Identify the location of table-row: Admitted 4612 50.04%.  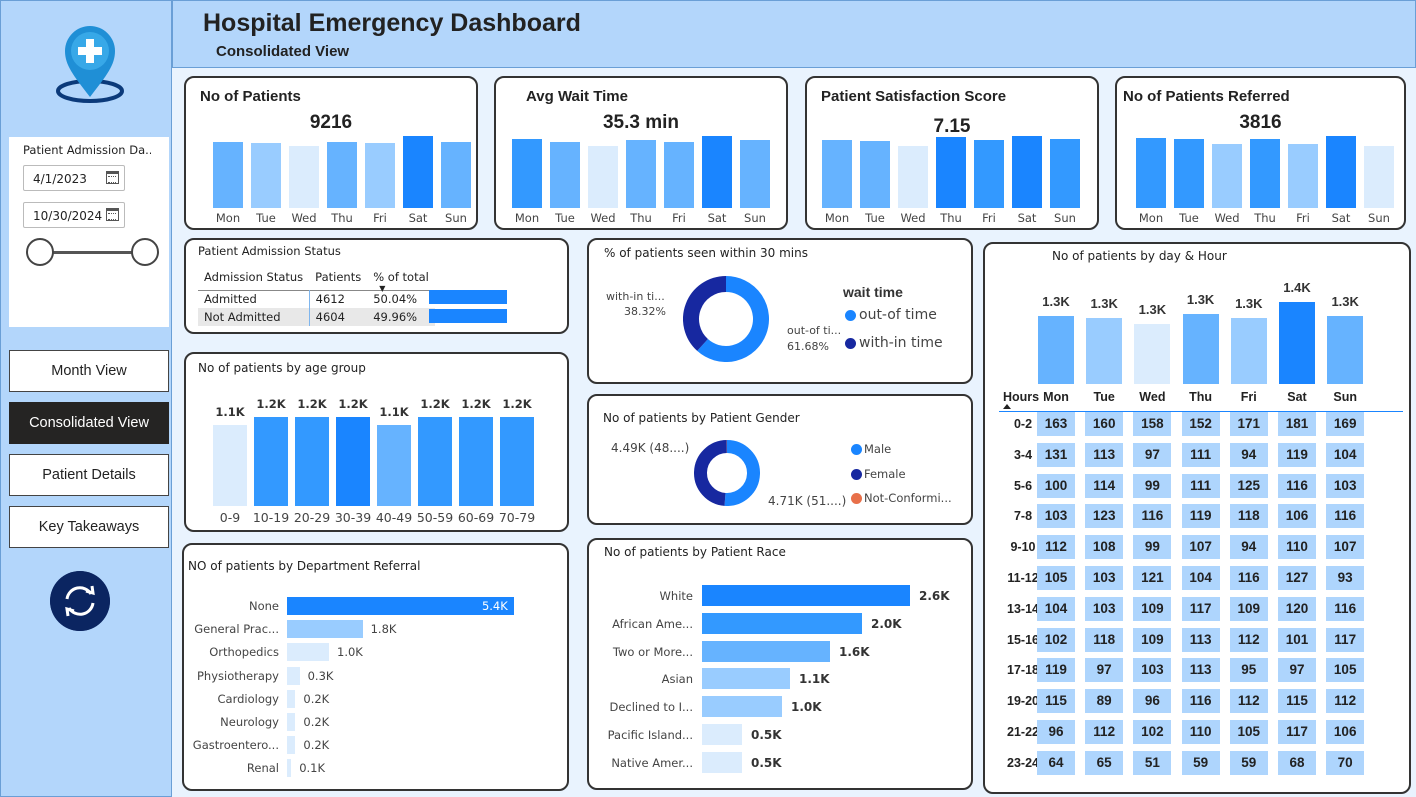
(316, 299).